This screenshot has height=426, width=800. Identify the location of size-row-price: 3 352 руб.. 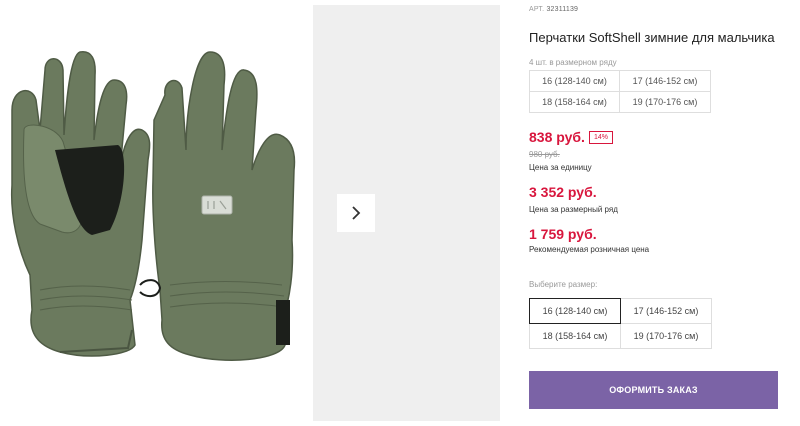
(563, 192).